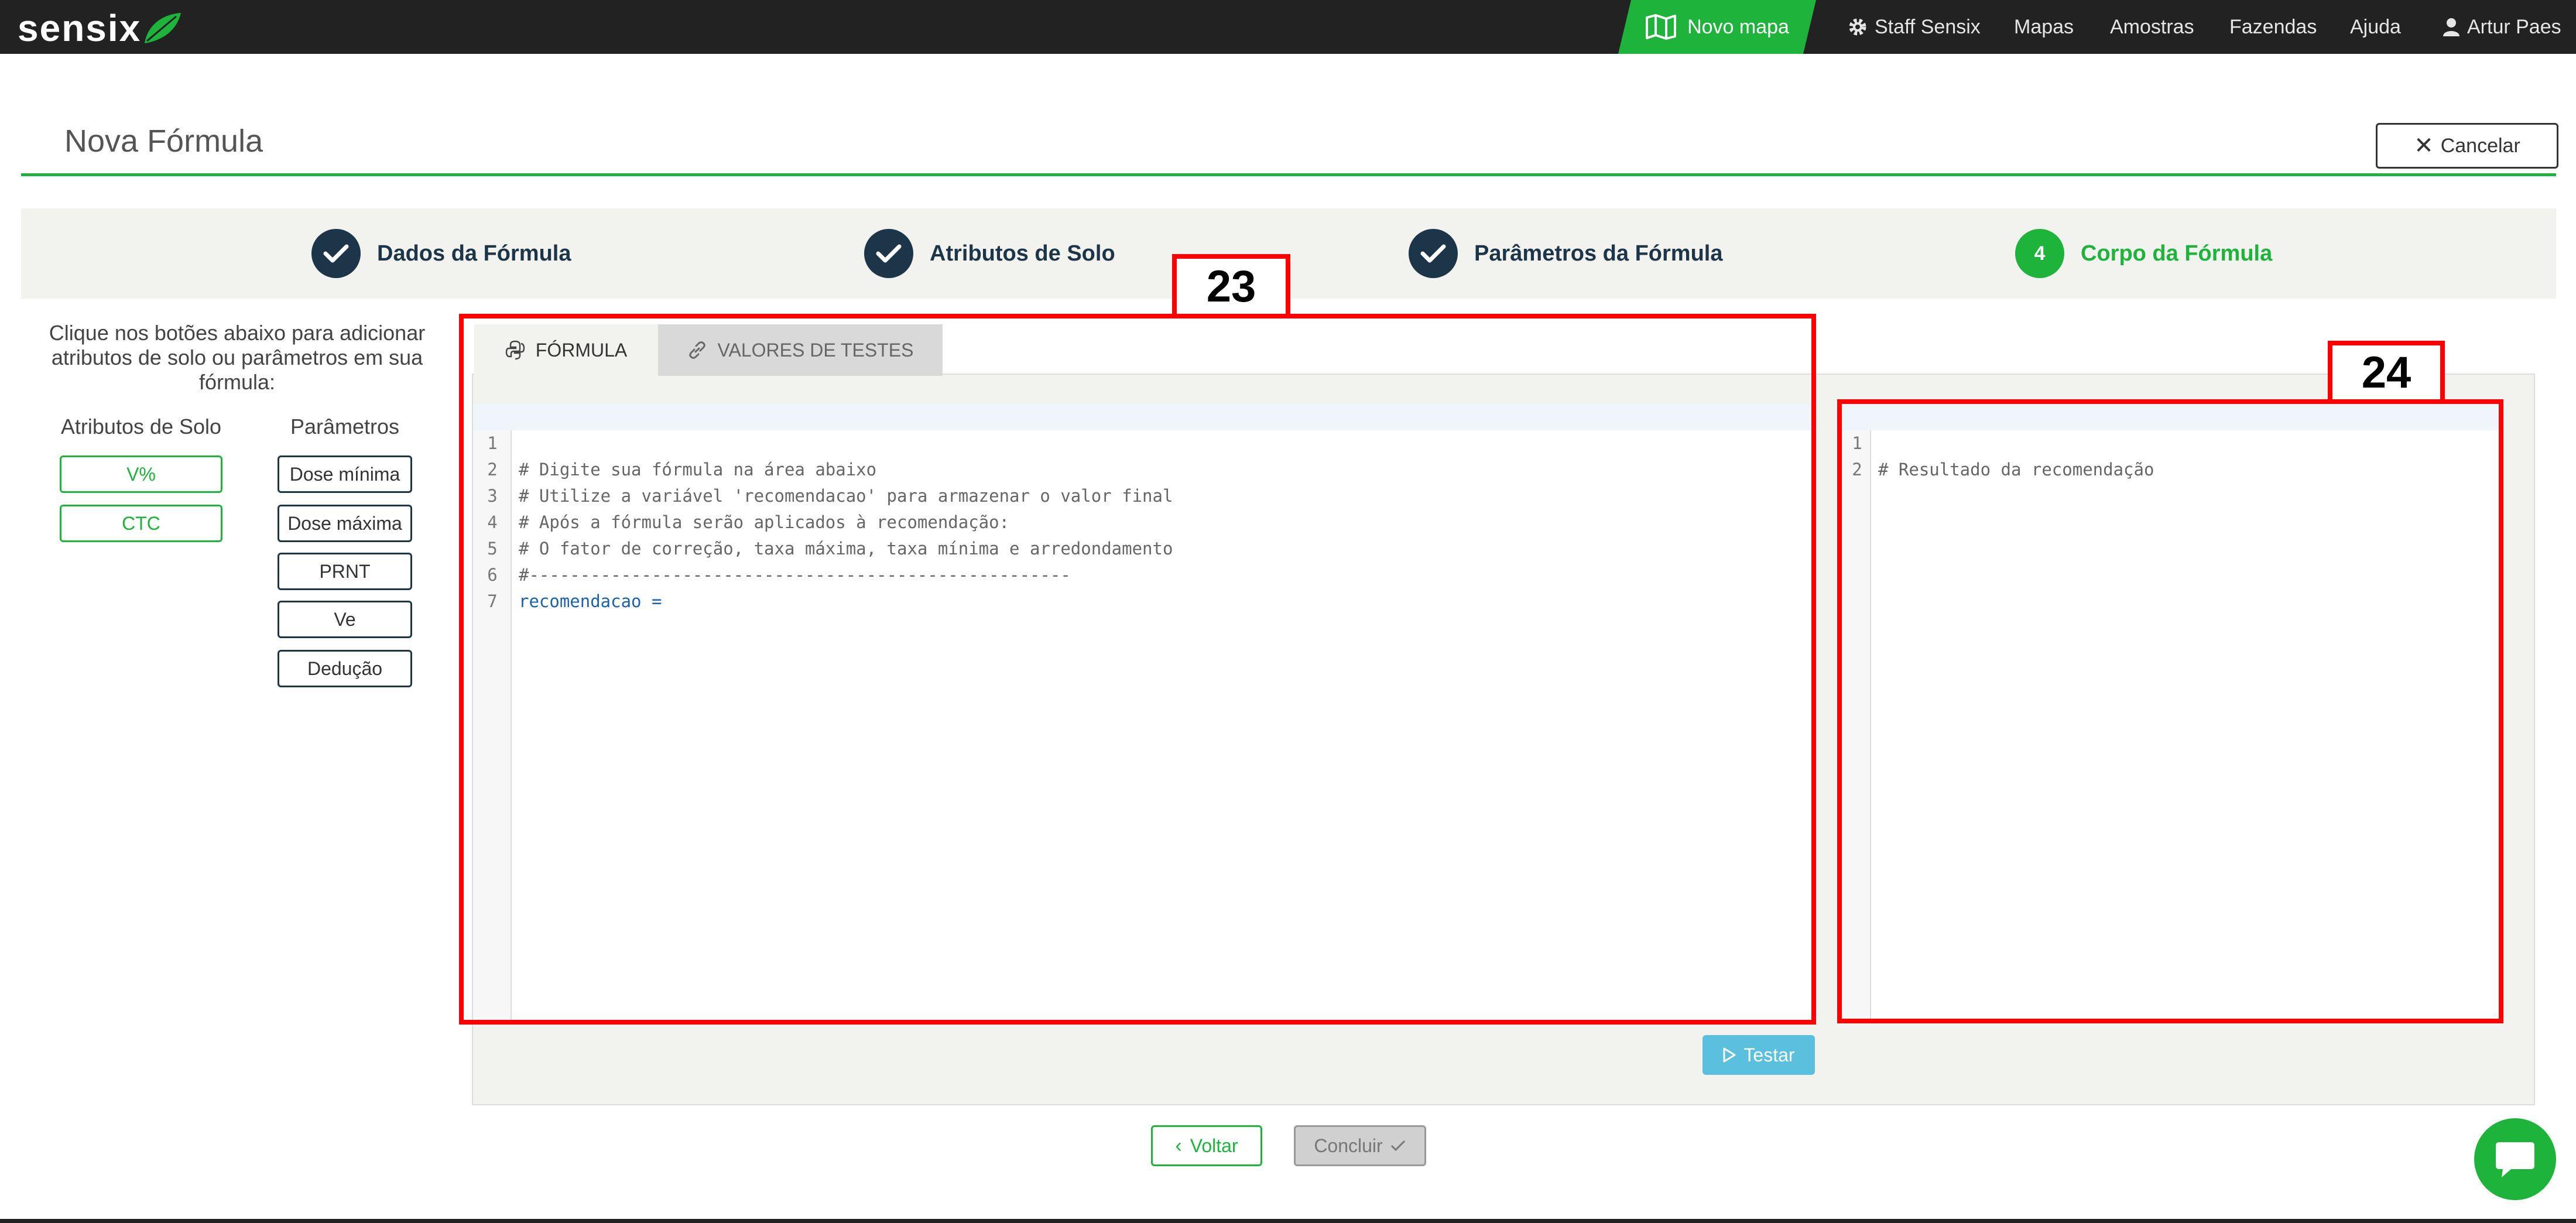 This screenshot has width=2576, height=1223. I want to click on nav-amostras-label: Amostras, so click(2152, 27).